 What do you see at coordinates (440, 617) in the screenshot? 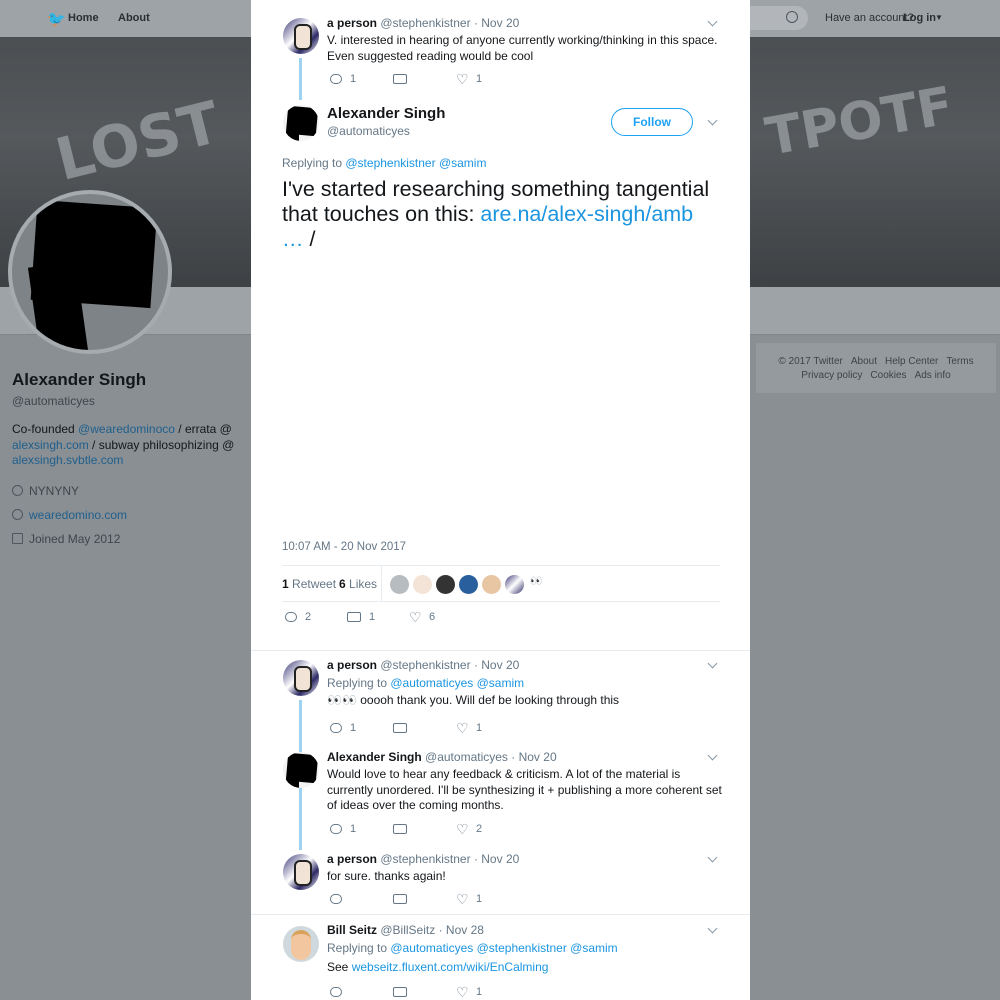
I see `like-button: ♡ 6` at bounding box center [440, 617].